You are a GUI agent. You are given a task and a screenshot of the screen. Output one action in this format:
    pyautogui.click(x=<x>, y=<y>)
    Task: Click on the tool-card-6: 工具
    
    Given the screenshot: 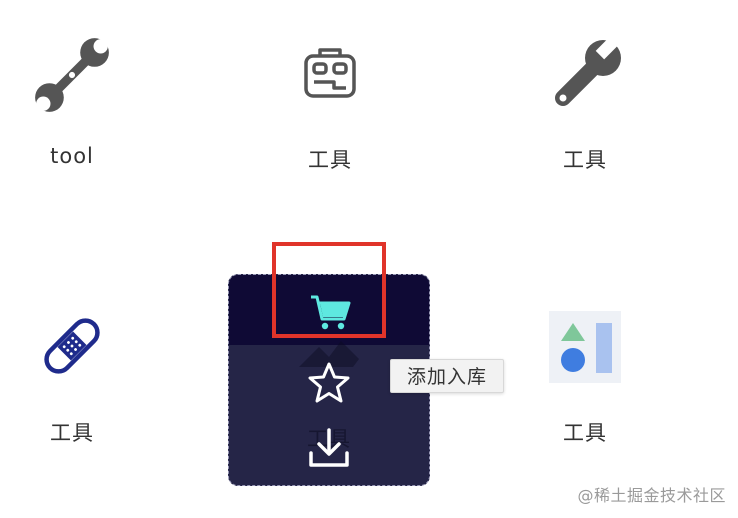 What is the action you would take?
    pyautogui.click(x=585, y=380)
    